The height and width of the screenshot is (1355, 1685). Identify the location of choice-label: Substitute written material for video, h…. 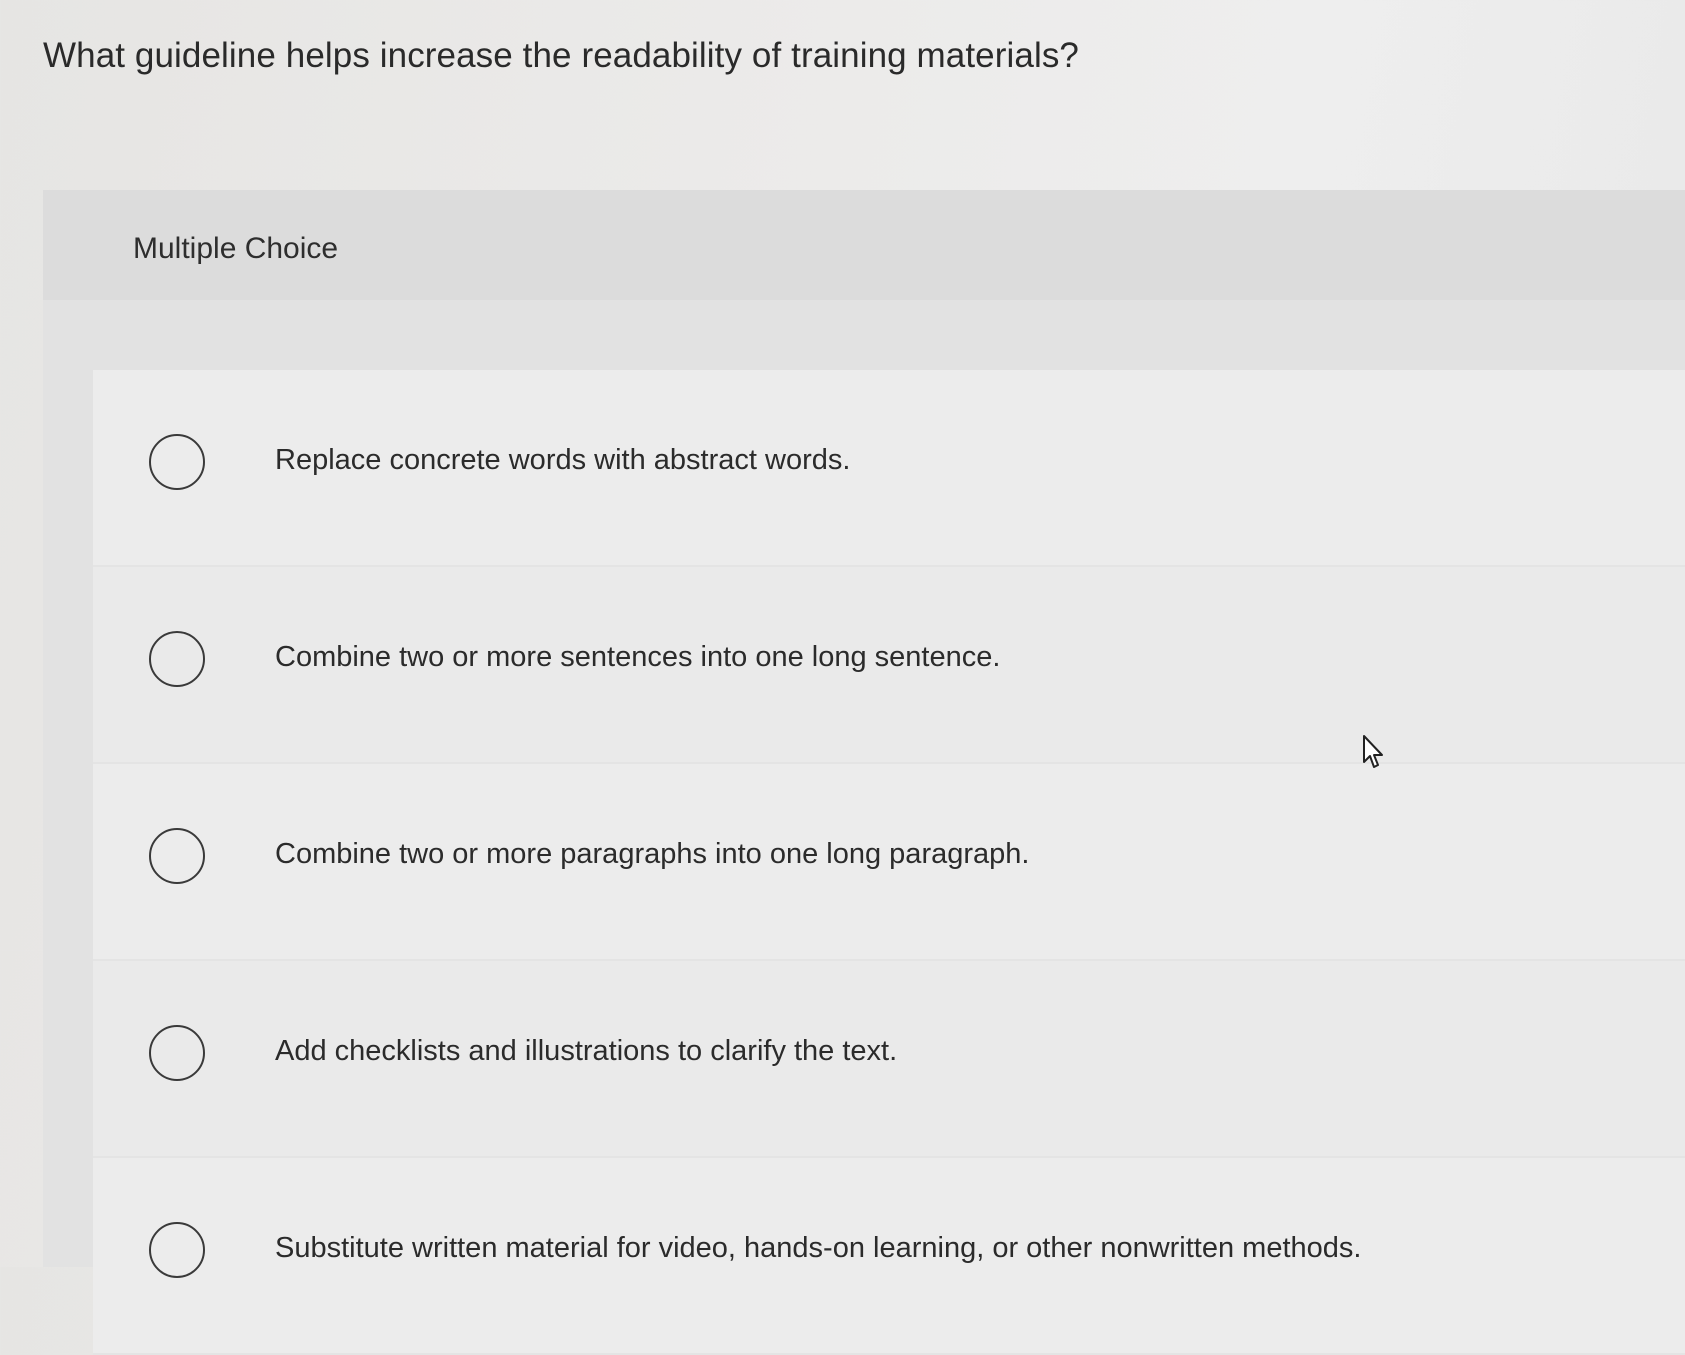
(818, 1248).